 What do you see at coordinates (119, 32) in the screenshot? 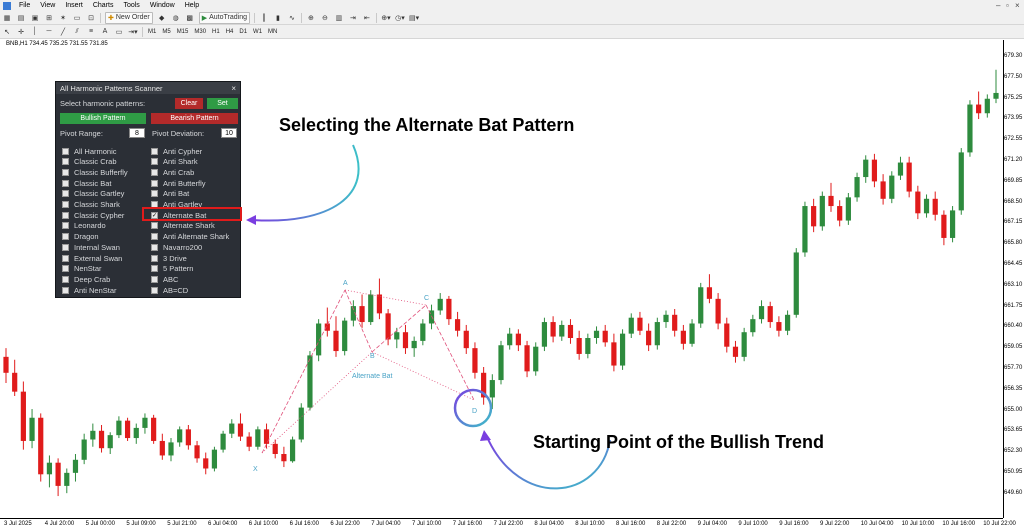
I see `label-icon: ▭` at bounding box center [119, 32].